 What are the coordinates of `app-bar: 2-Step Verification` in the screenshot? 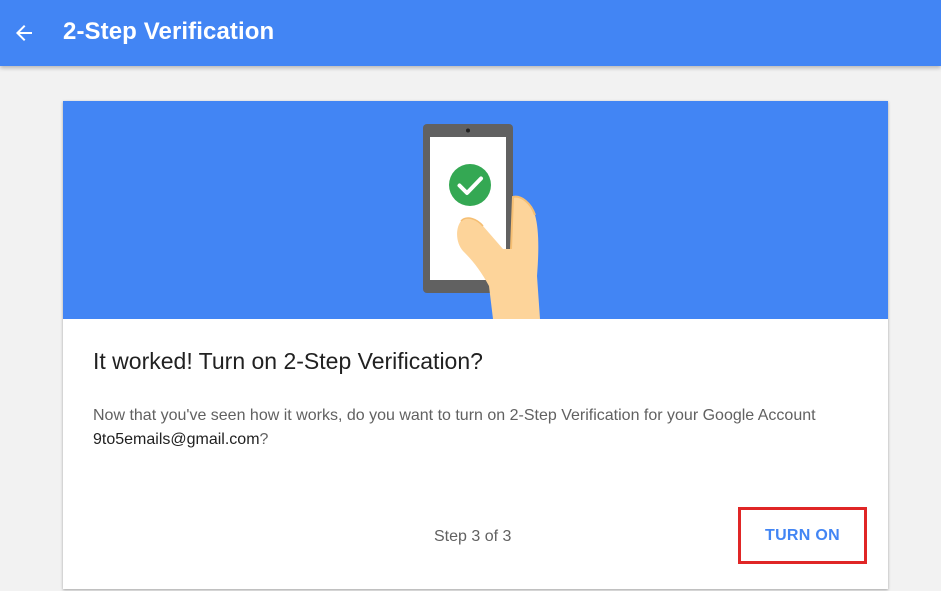 It's located at (470, 33).